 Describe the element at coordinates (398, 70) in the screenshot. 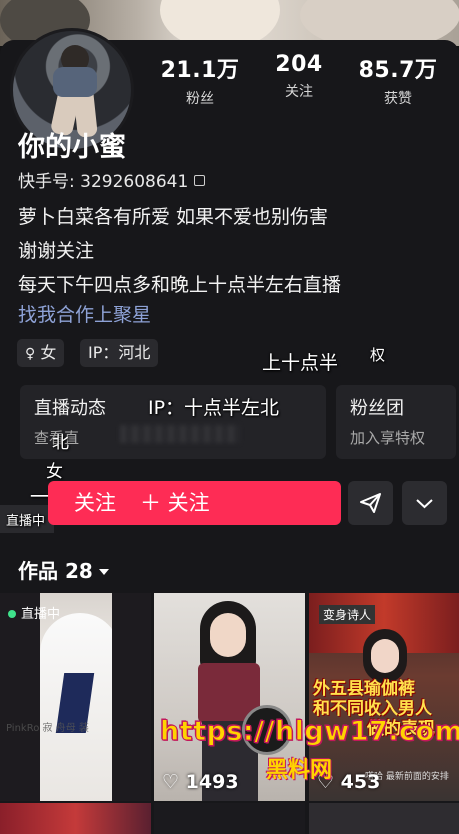

I see `likes-count: 85.7万` at that location.